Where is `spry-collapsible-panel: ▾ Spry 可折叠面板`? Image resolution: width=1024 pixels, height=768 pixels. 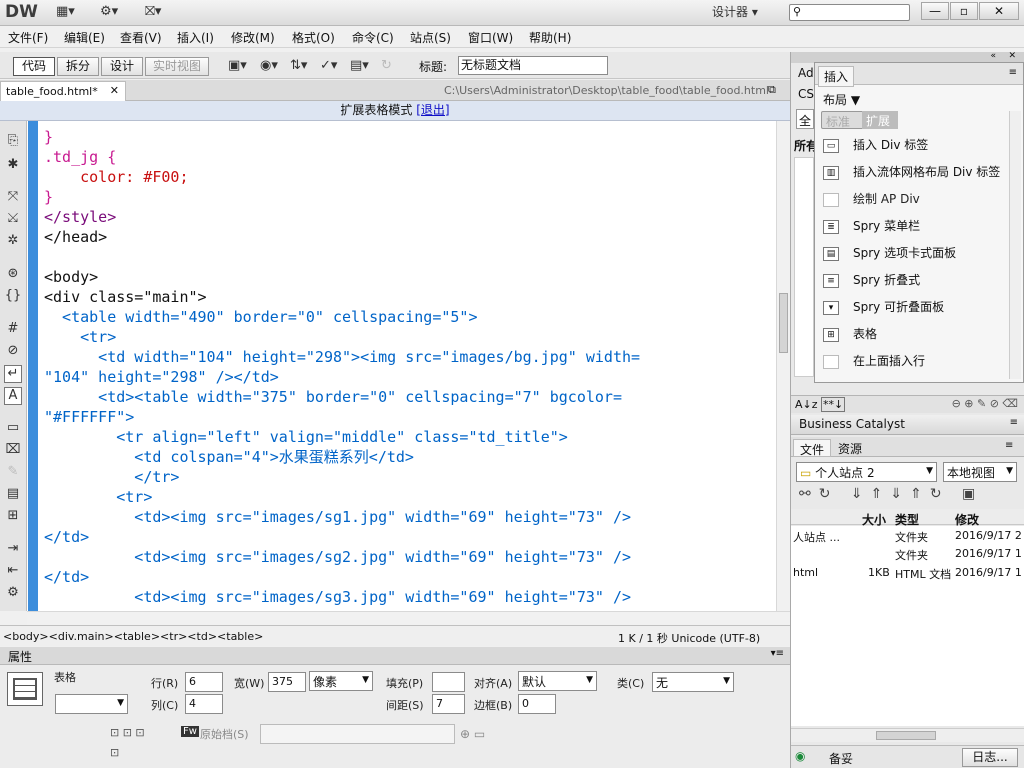
spry-collapsible-panel: ▾ Spry 可折叠面板 is located at coordinates (883, 307).